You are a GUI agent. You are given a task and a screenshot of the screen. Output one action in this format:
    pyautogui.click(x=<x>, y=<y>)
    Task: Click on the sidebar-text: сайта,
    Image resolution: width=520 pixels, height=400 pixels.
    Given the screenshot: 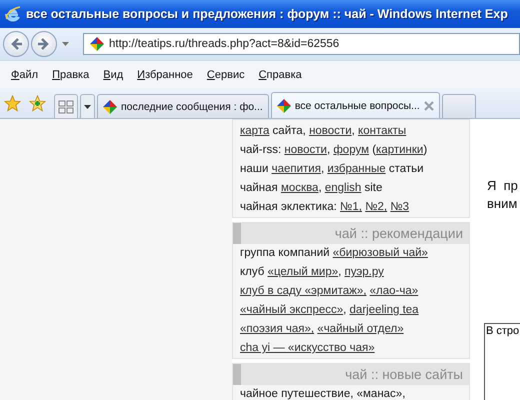 What is the action you would take?
    pyautogui.click(x=289, y=131)
    